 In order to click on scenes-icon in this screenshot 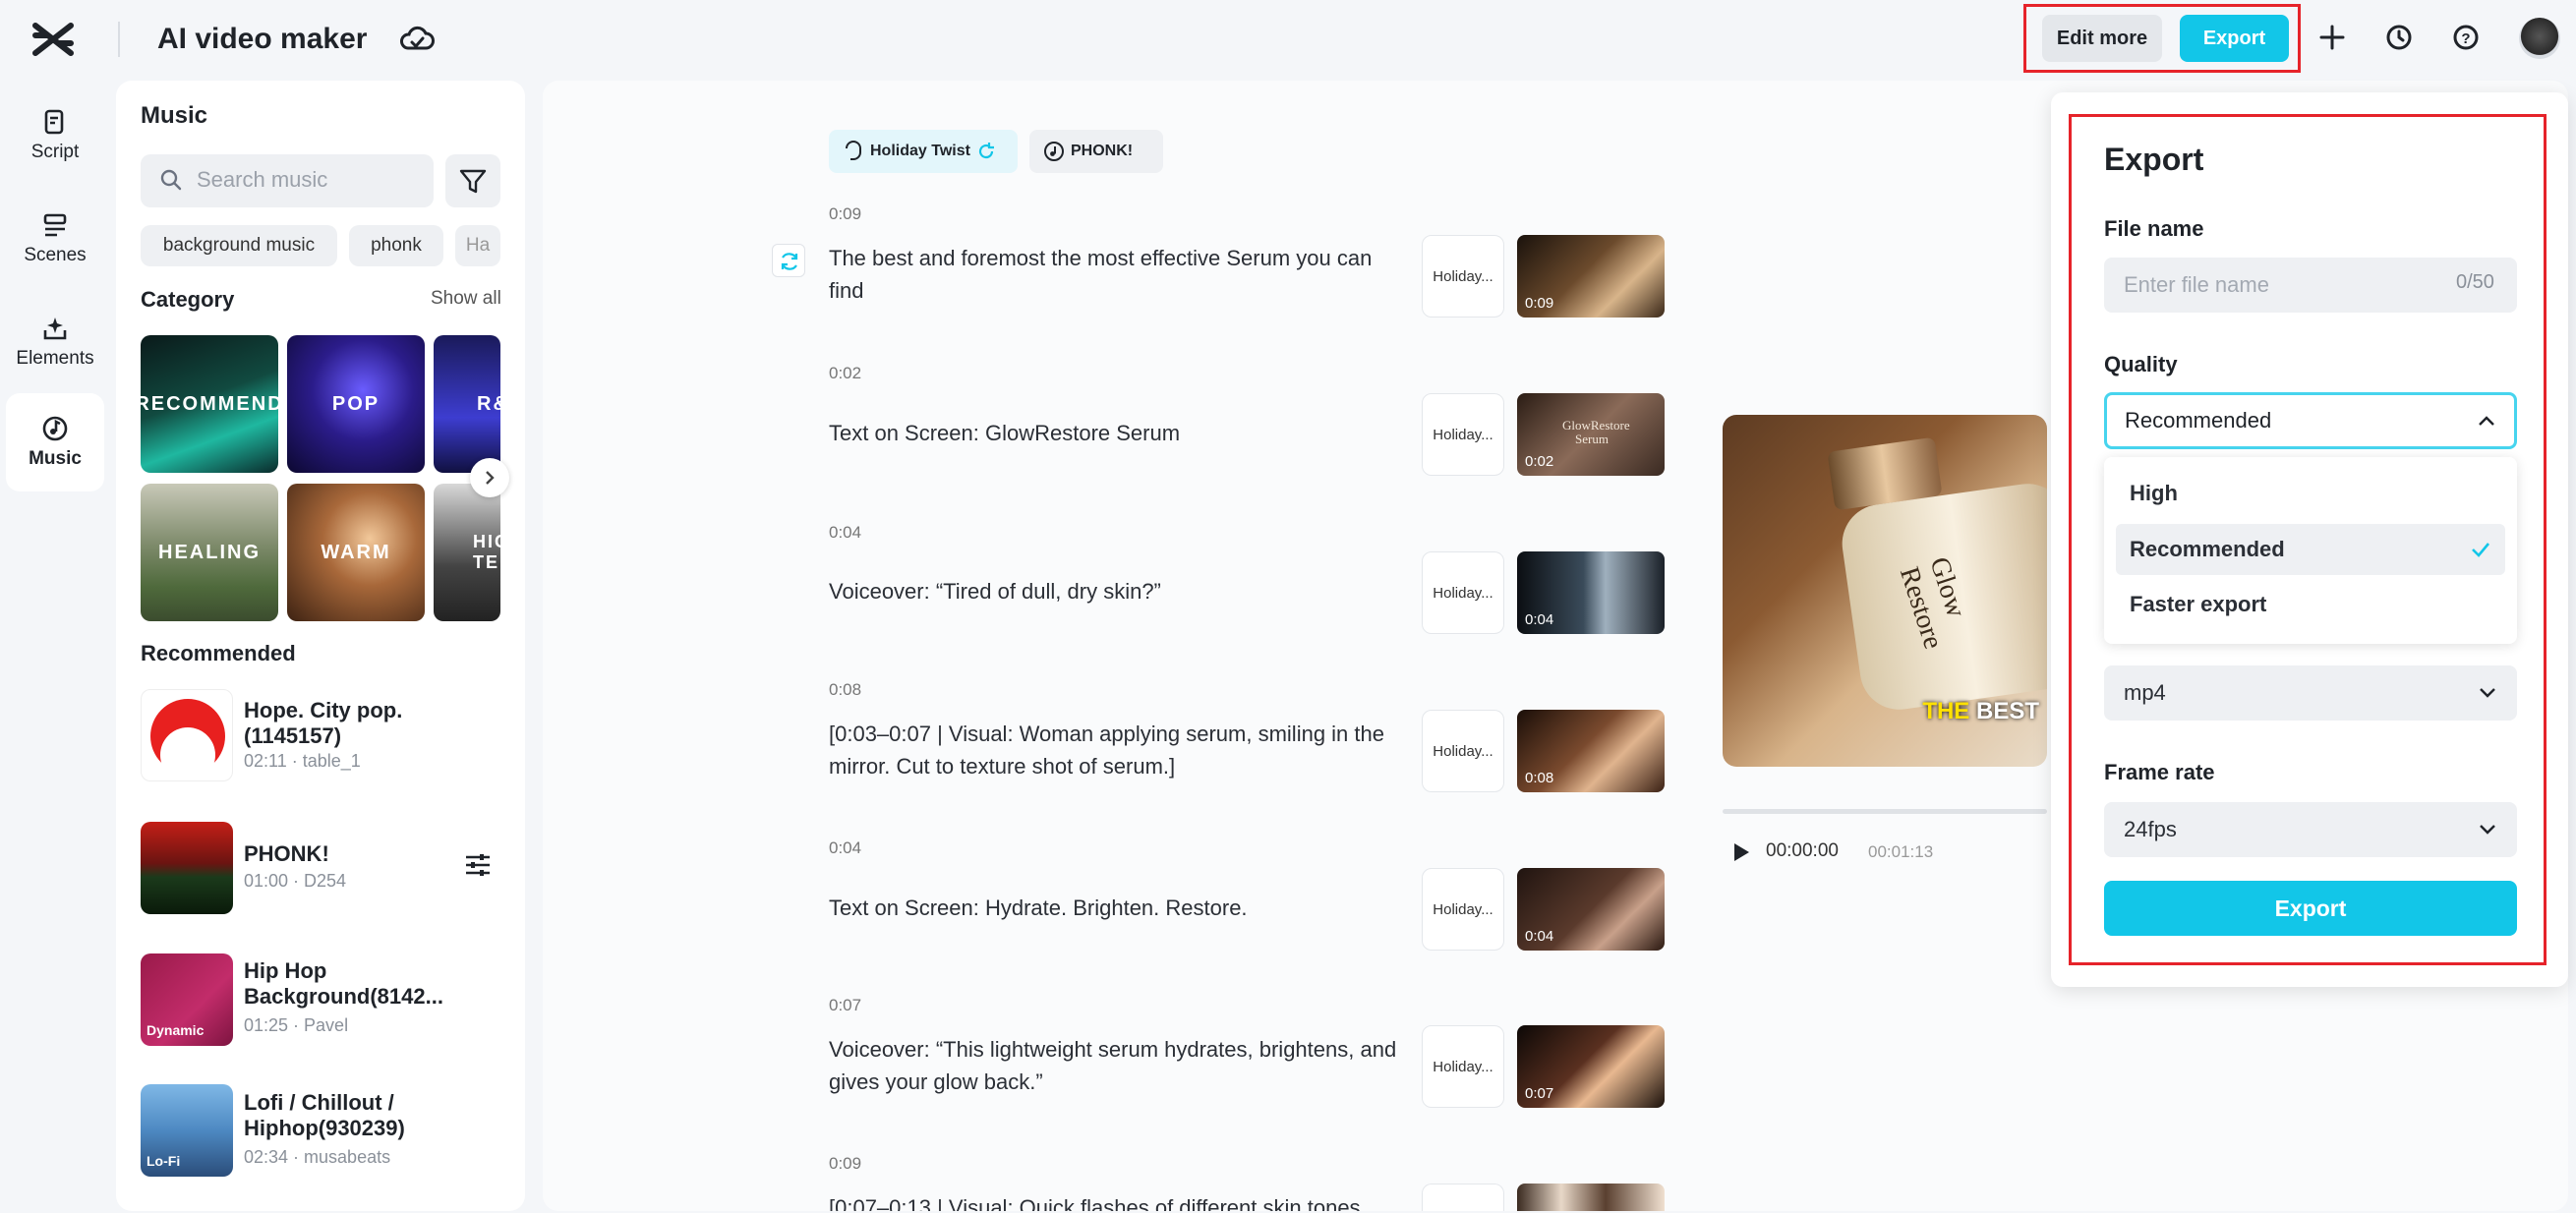, I will do `click(55, 225)`.